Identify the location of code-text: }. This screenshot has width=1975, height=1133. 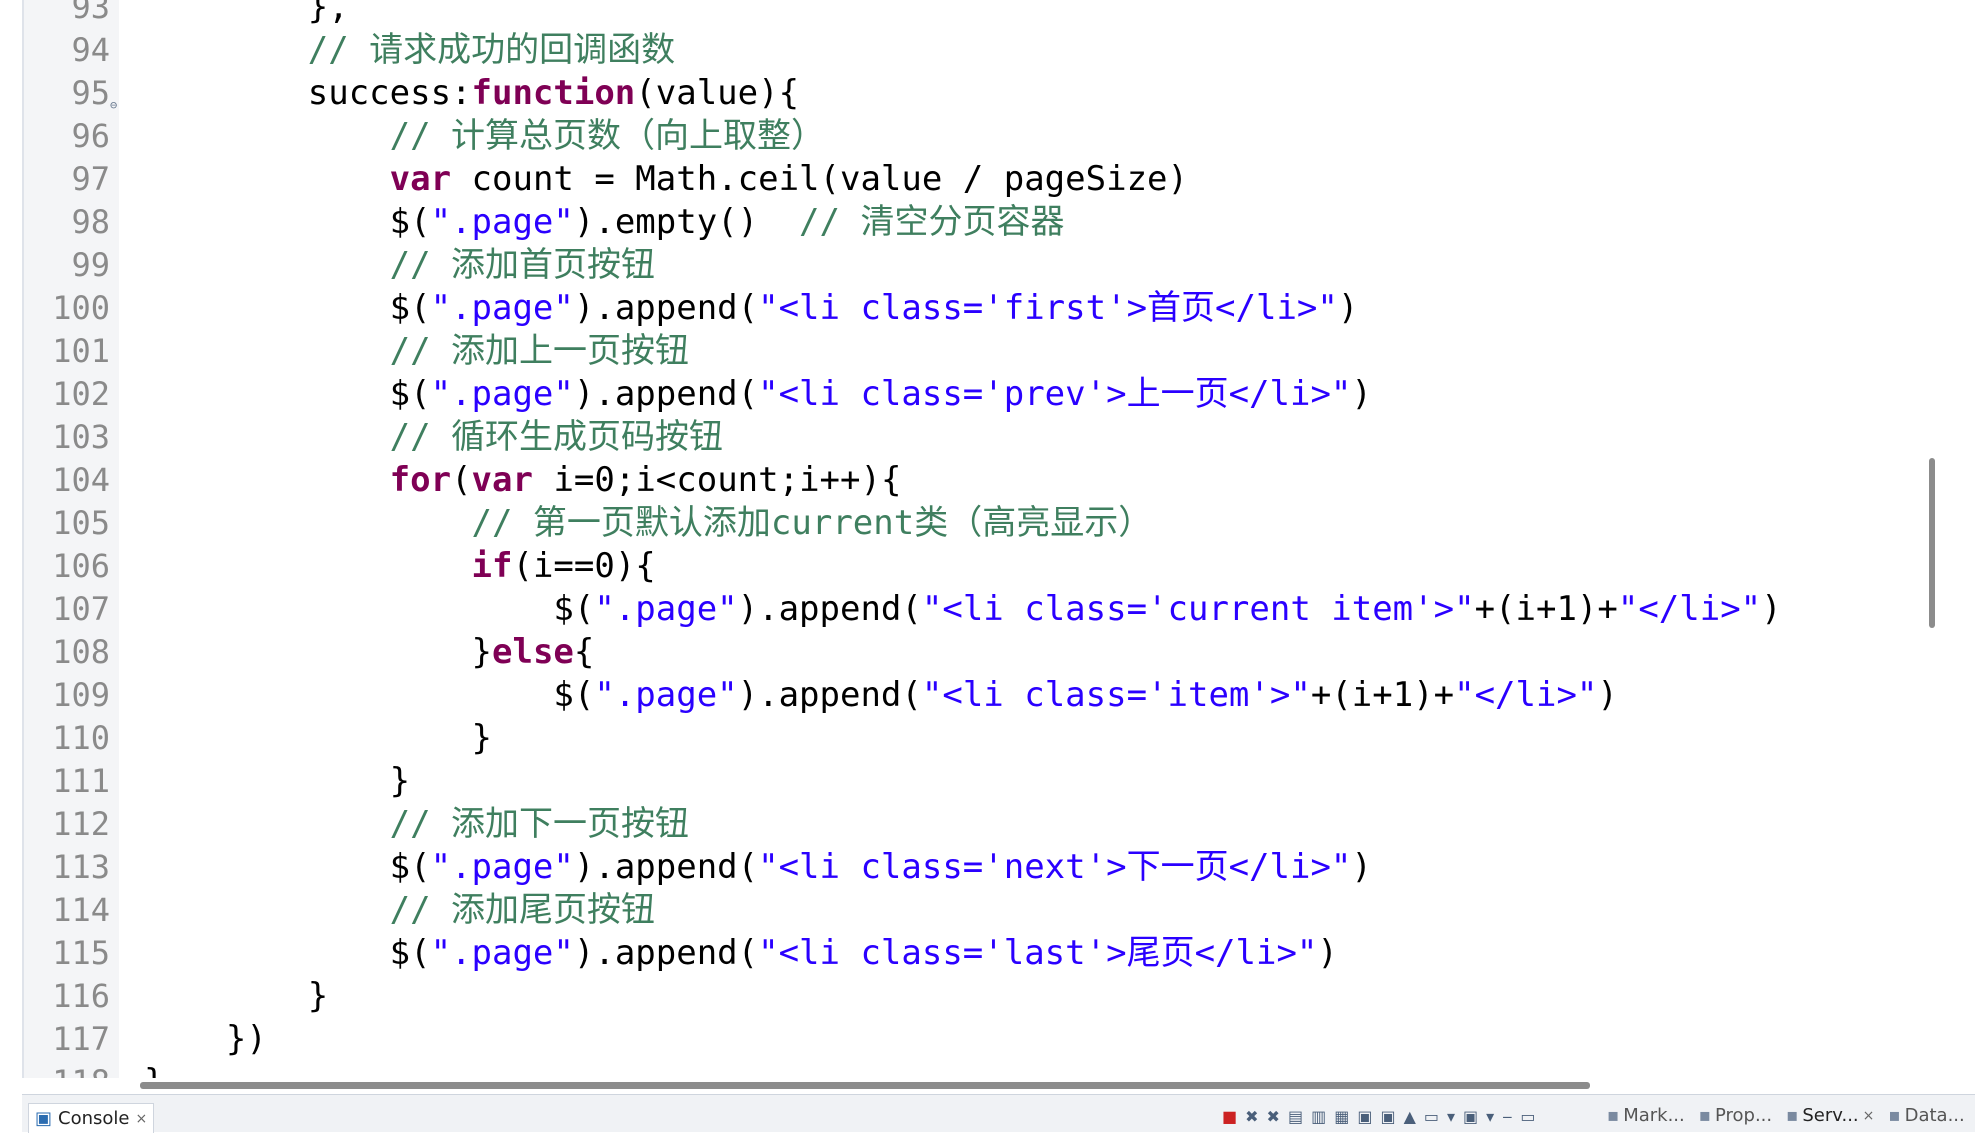
(277, 781).